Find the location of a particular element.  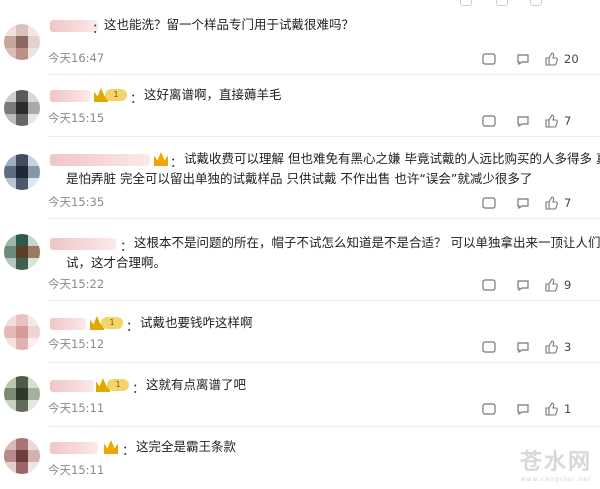

comment-text: 试戴也要钱咋这样啊 is located at coordinates (196, 322).